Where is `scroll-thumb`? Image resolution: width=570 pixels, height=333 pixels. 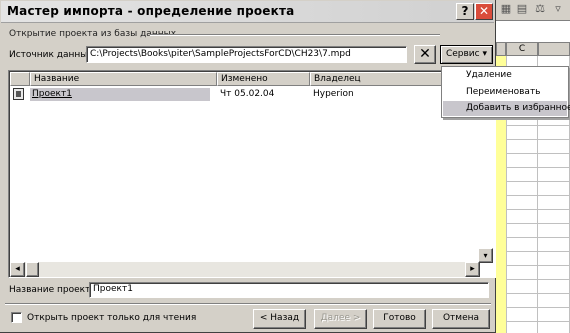
scroll-thumb is located at coordinates (32, 269).